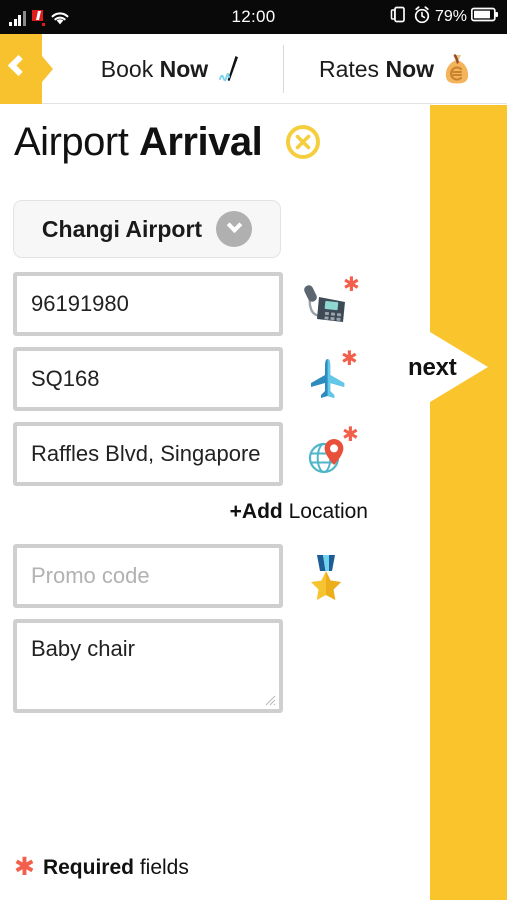 This screenshot has height=900, width=507. What do you see at coordinates (422, 17) in the screenshot?
I see `alarm-clock-icon` at bounding box center [422, 17].